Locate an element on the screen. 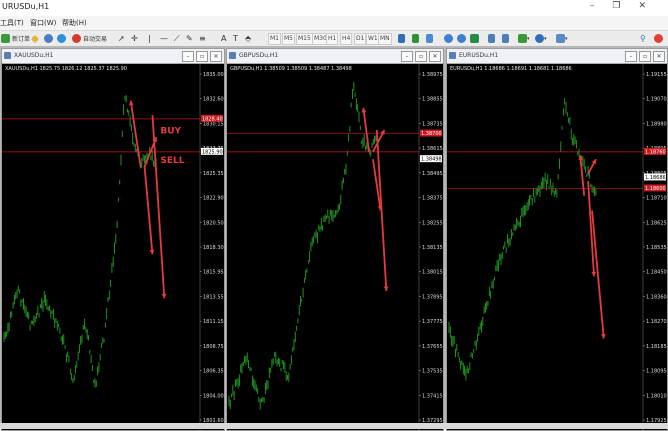  timeframe-m1: M1 is located at coordinates (274, 39).